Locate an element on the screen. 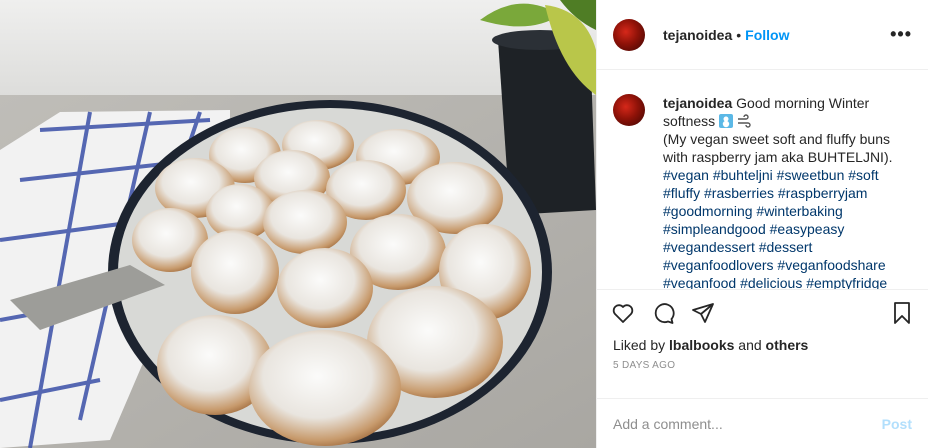 Image resolution: width=928 pixels, height=448 pixels. likes-others-link: others is located at coordinates (787, 345).